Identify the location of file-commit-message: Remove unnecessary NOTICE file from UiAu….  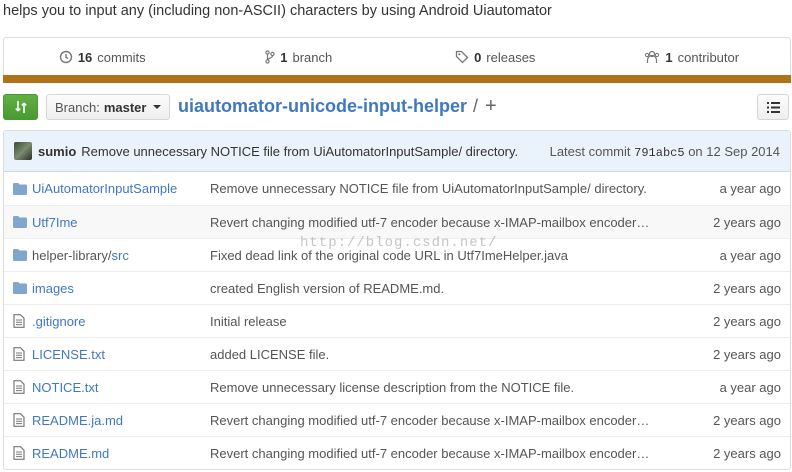
(438, 188).